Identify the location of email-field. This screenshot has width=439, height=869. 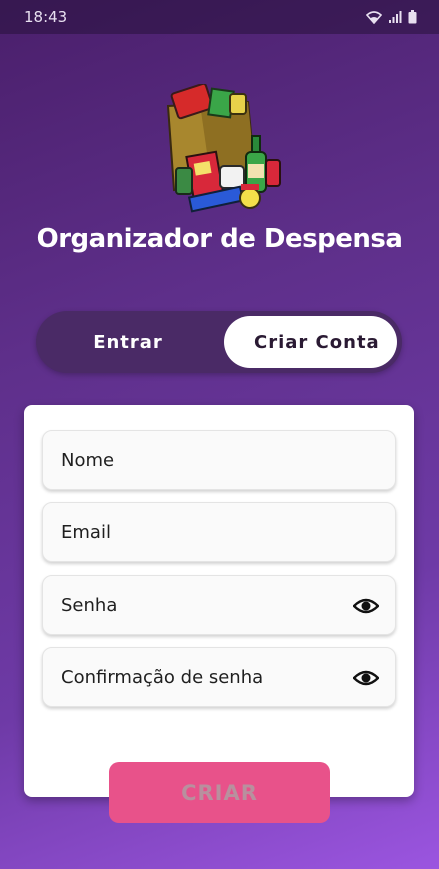
(219, 532).